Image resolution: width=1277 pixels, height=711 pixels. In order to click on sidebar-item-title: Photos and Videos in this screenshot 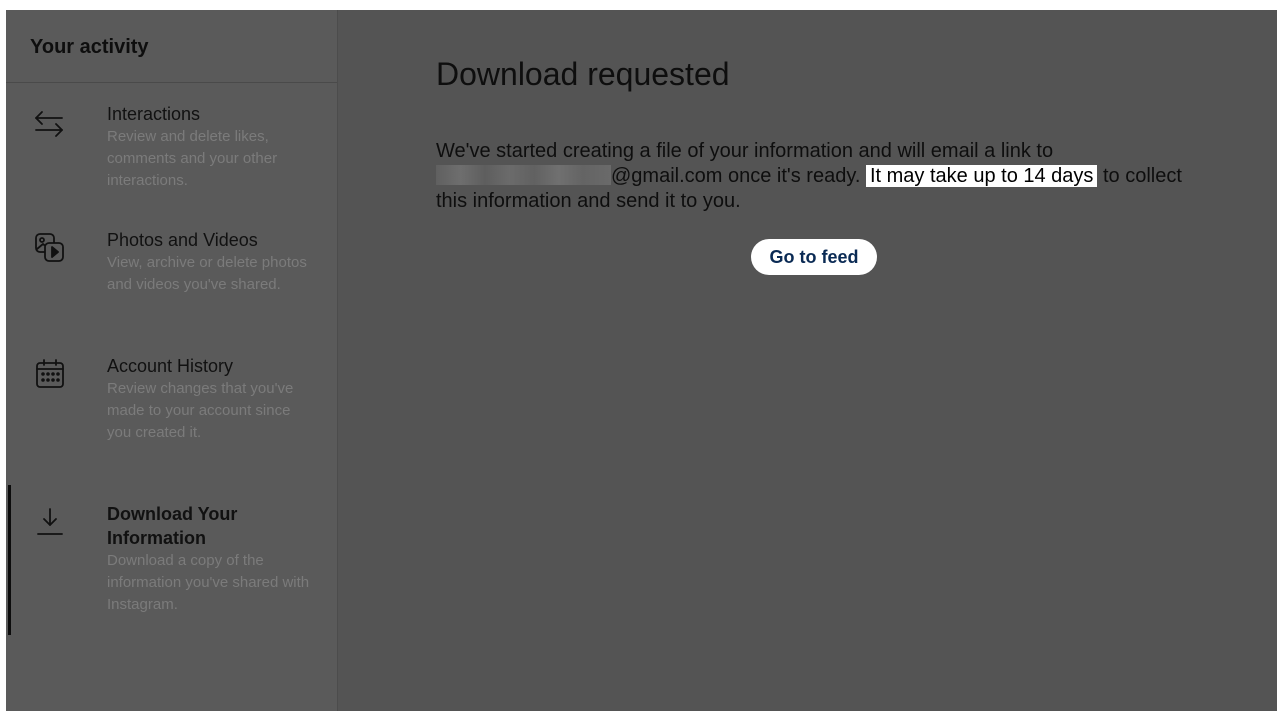, I will do `click(182, 240)`.